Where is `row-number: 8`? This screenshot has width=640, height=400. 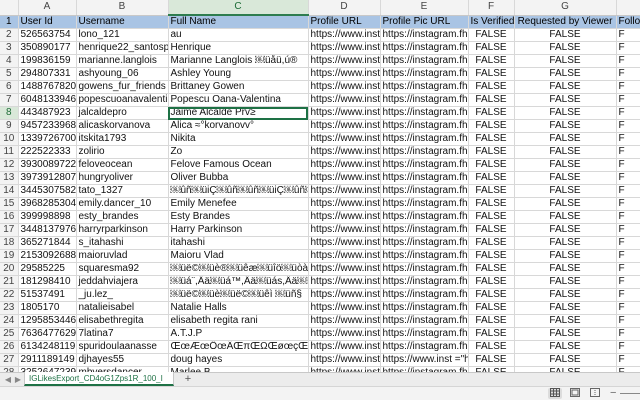
row-number: 8 is located at coordinates (9, 113).